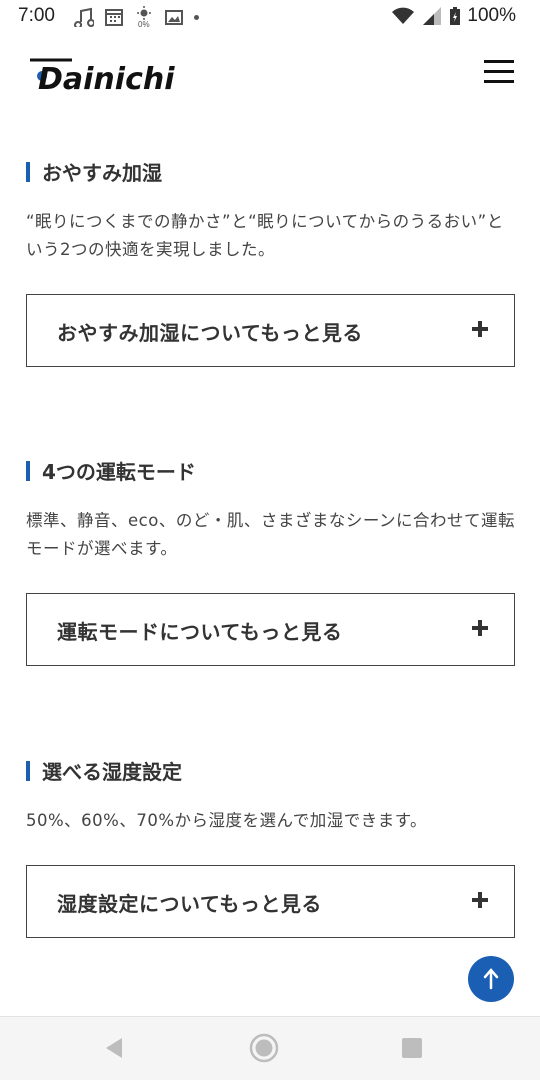  What do you see at coordinates (270, 17) in the screenshot?
I see `status-bar: 7:00 0% 100%` at bounding box center [270, 17].